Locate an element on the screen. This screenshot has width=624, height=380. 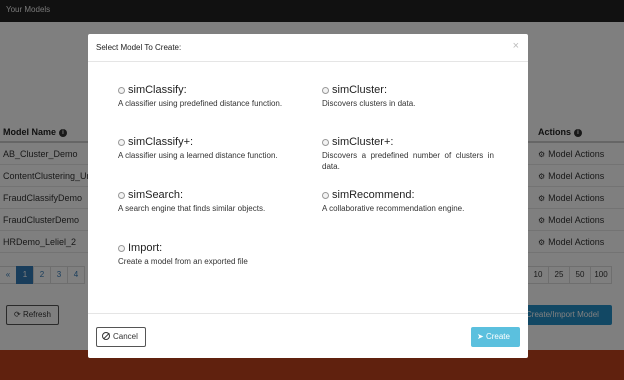
dialog-title: Select Model To Create: is located at coordinates (139, 47).